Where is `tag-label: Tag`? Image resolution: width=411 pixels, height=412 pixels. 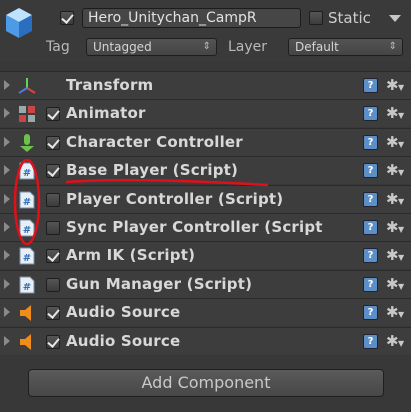
tag-label: Tag is located at coordinates (58, 47).